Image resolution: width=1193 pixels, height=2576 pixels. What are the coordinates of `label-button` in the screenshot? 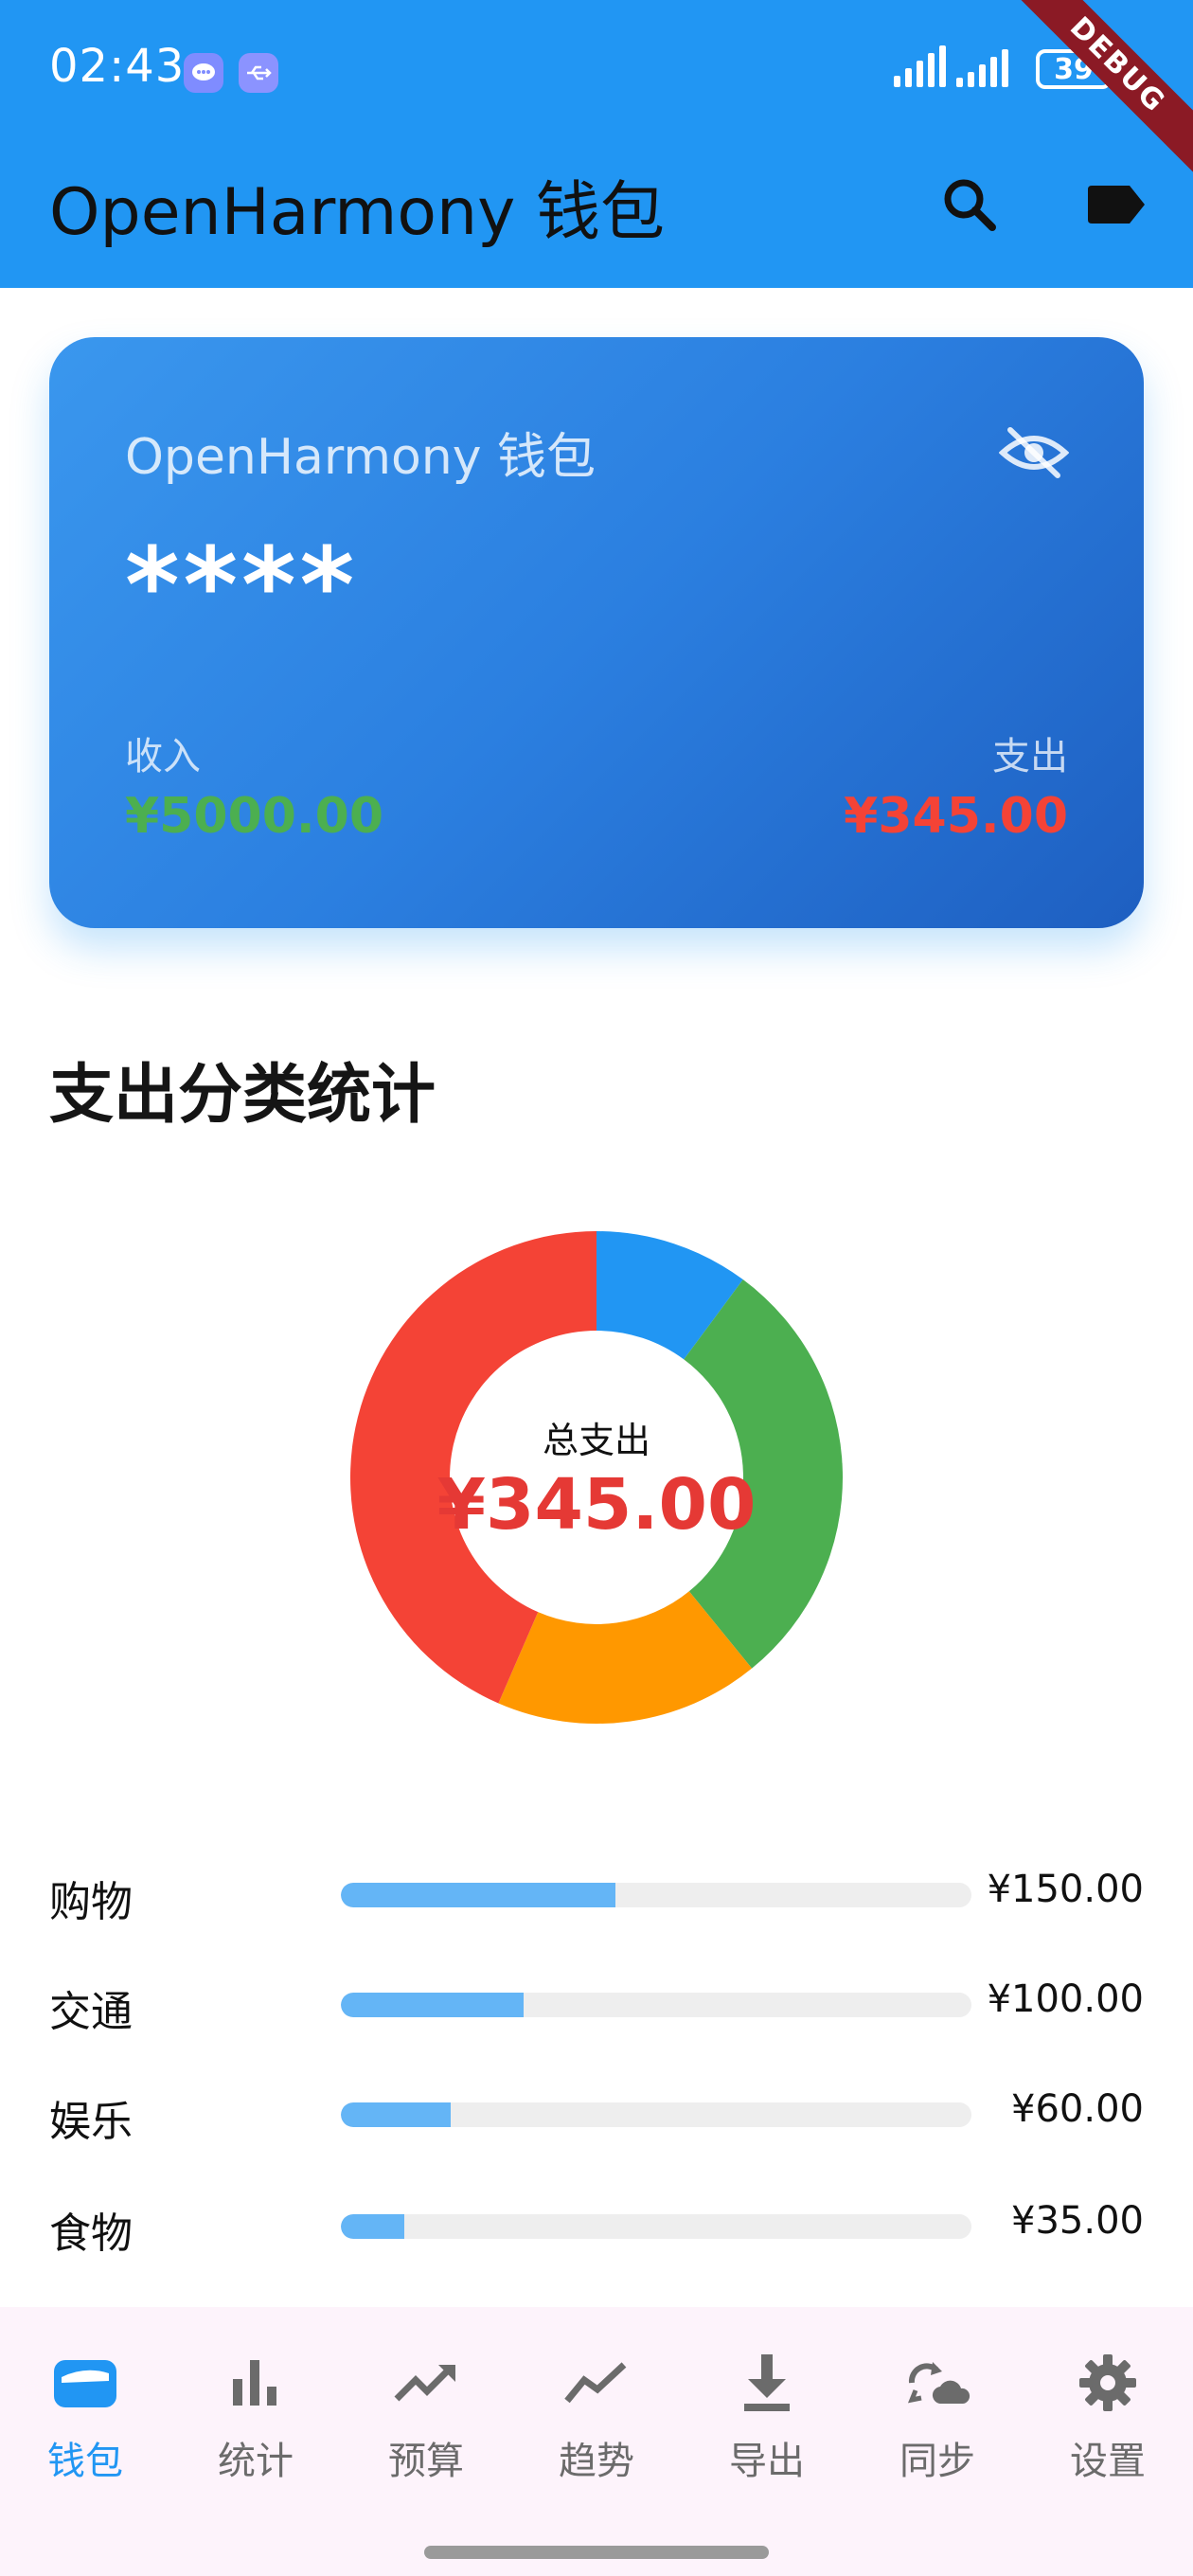 It's located at (1117, 204).